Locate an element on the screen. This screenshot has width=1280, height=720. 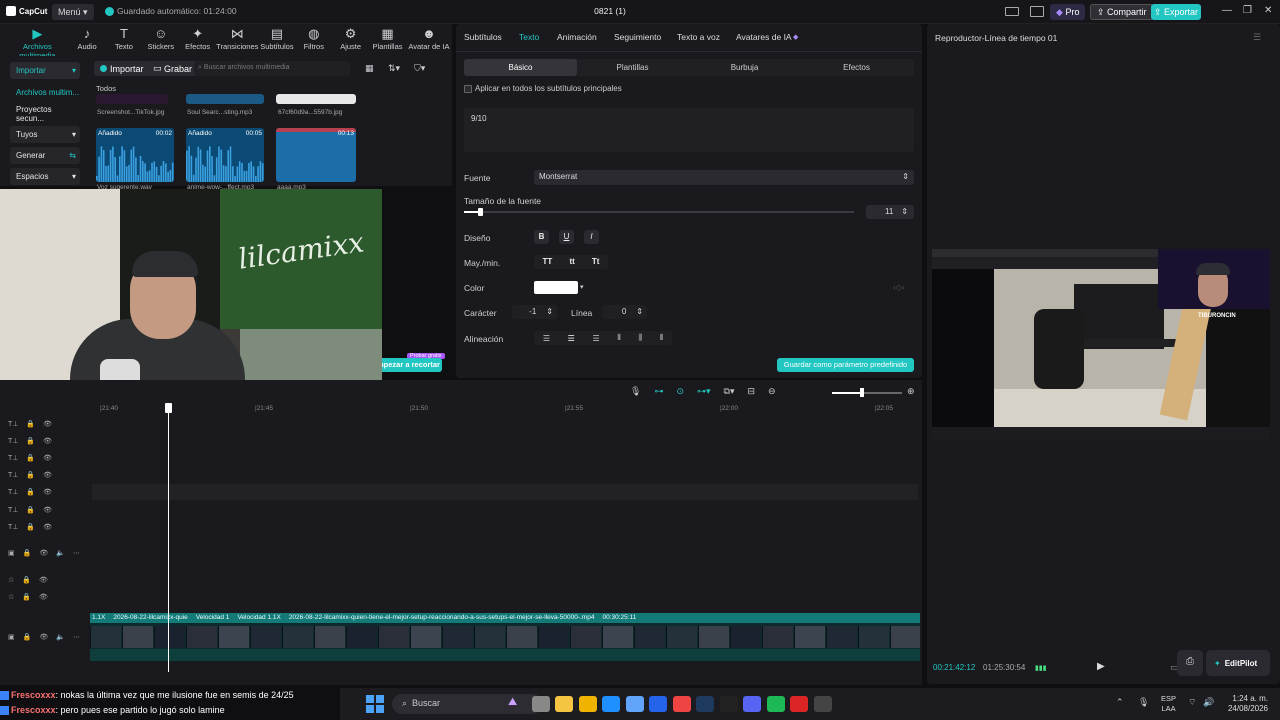
lowercase-button: tt is located at coordinates (571, 263).